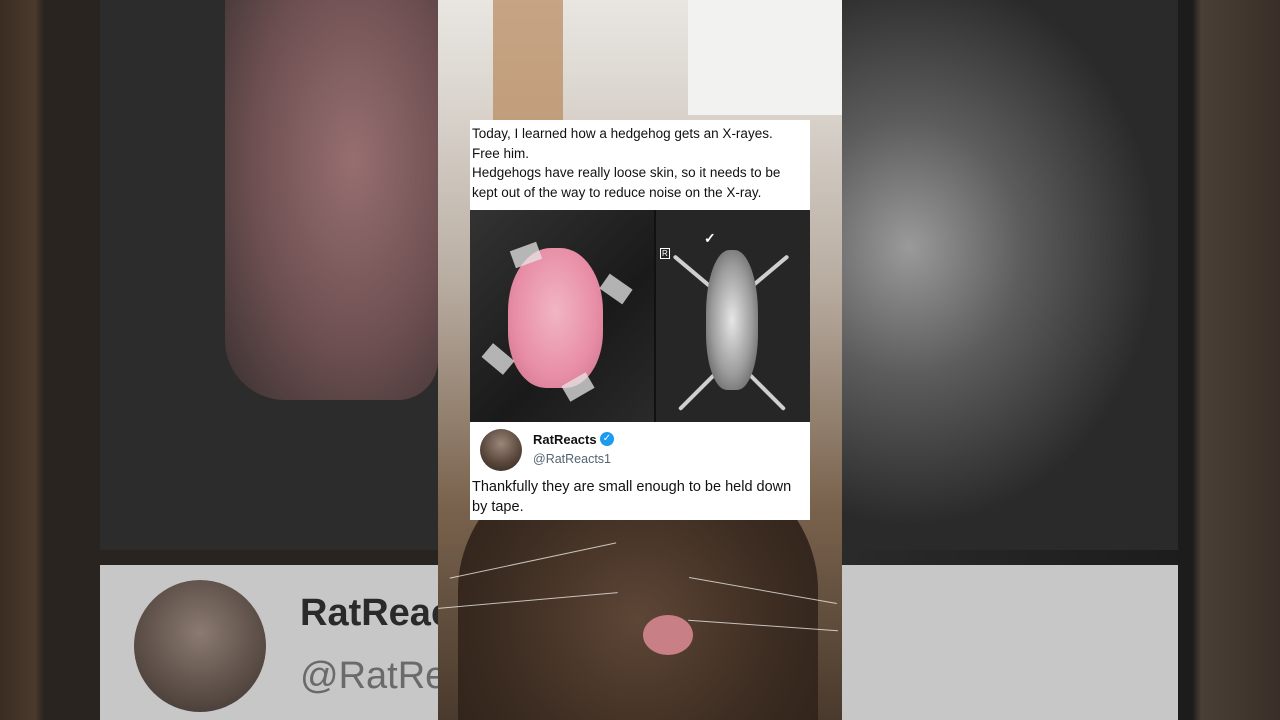  What do you see at coordinates (732, 320) in the screenshot?
I see `xray-body` at bounding box center [732, 320].